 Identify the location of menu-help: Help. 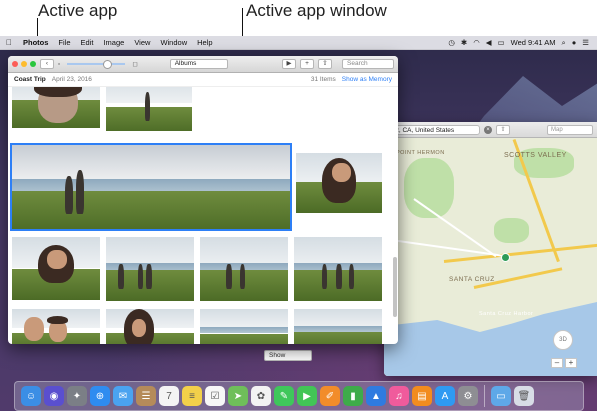
(204, 42).